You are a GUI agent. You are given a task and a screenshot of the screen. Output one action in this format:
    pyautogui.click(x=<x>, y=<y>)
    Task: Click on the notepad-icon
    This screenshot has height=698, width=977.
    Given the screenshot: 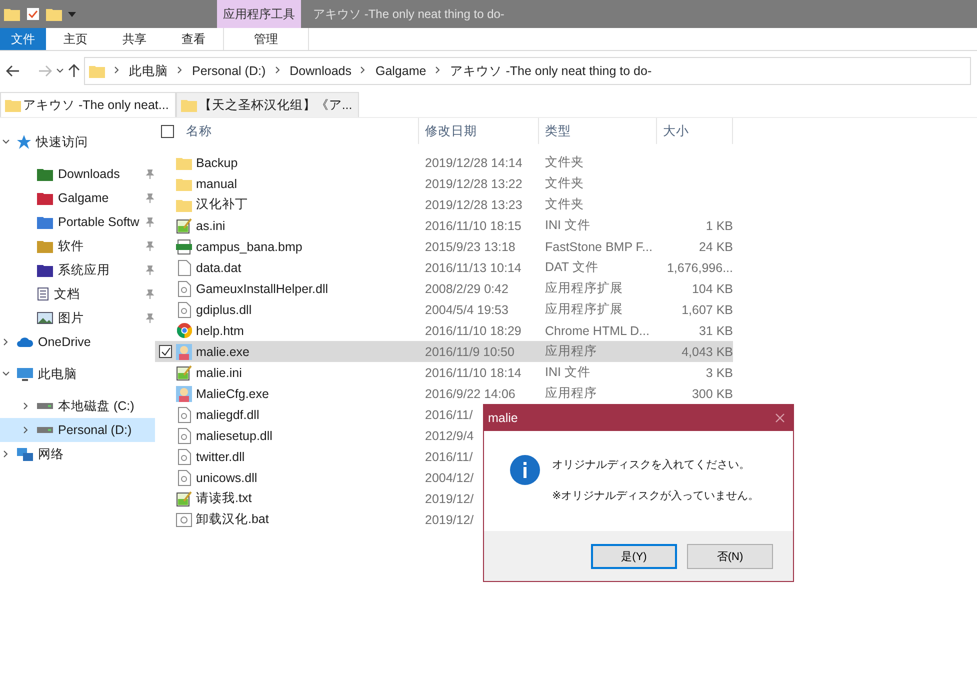 What is the action you would take?
    pyautogui.click(x=184, y=498)
    